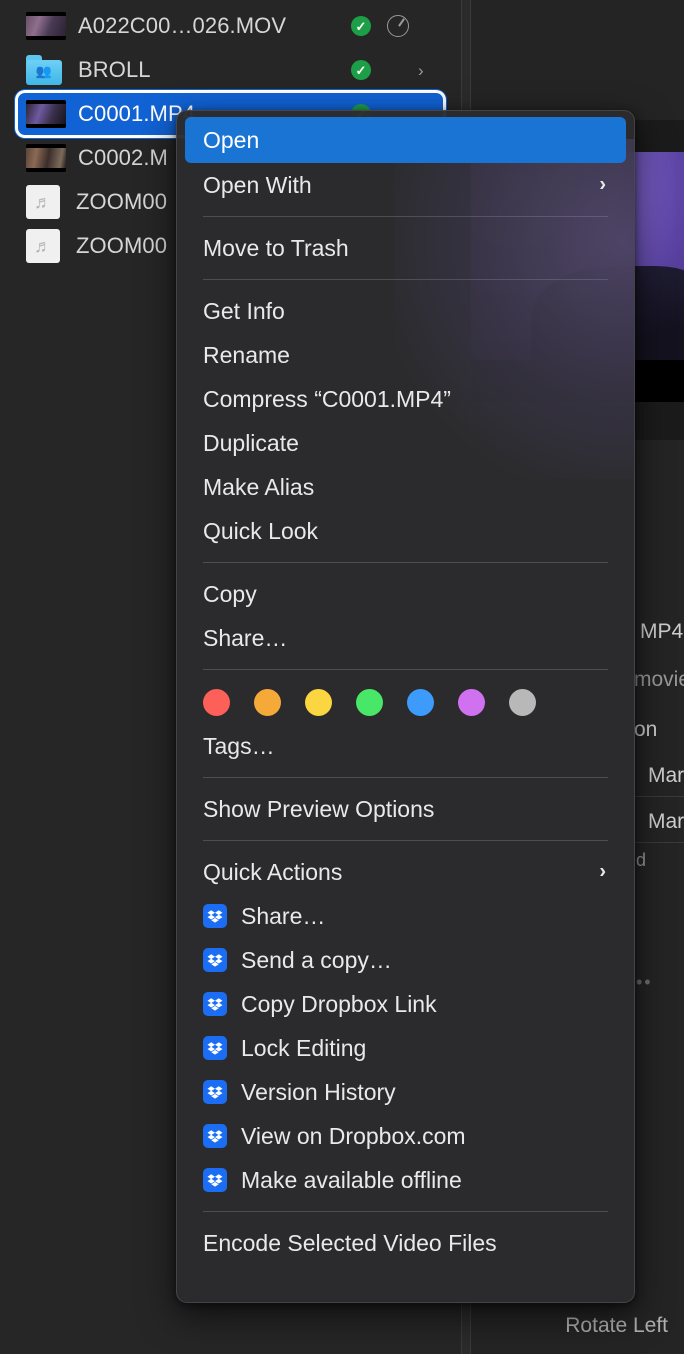 This screenshot has width=684, height=1354. I want to click on menu-item-view-on-dropbox-com: View on Dropbox.com, so click(405, 1136).